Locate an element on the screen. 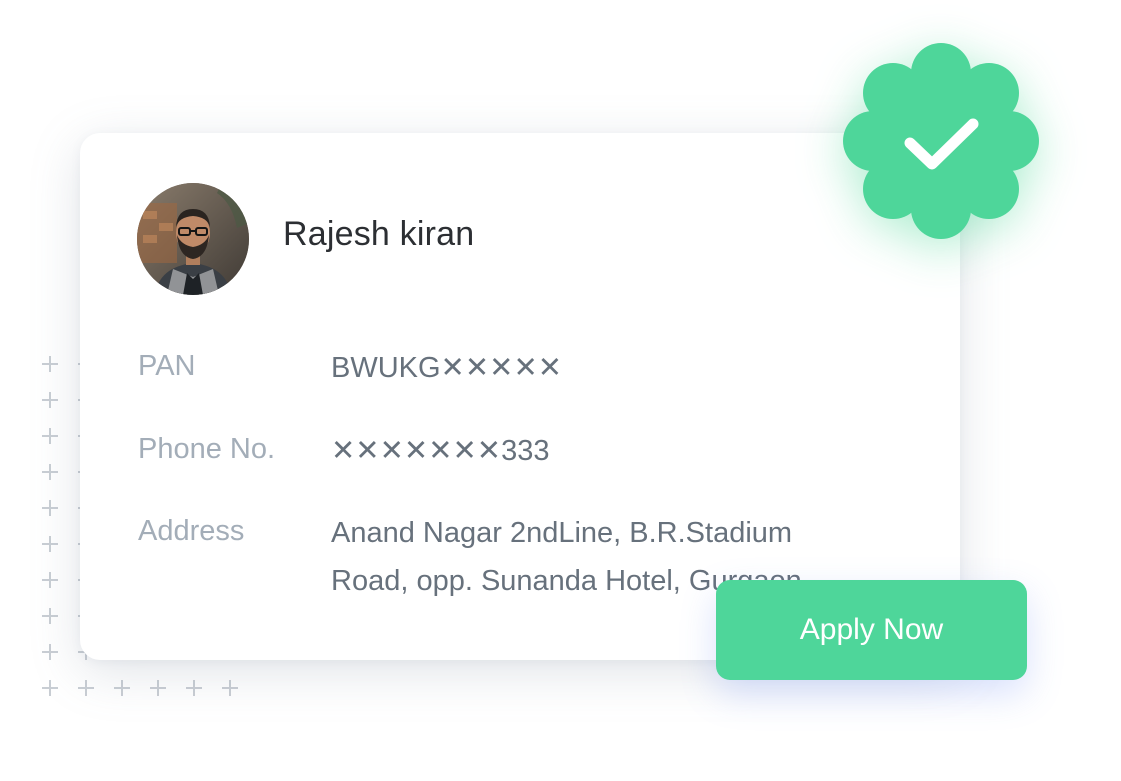 The height and width of the screenshot is (781, 1121). phone-label: Phone No. is located at coordinates (207, 449).